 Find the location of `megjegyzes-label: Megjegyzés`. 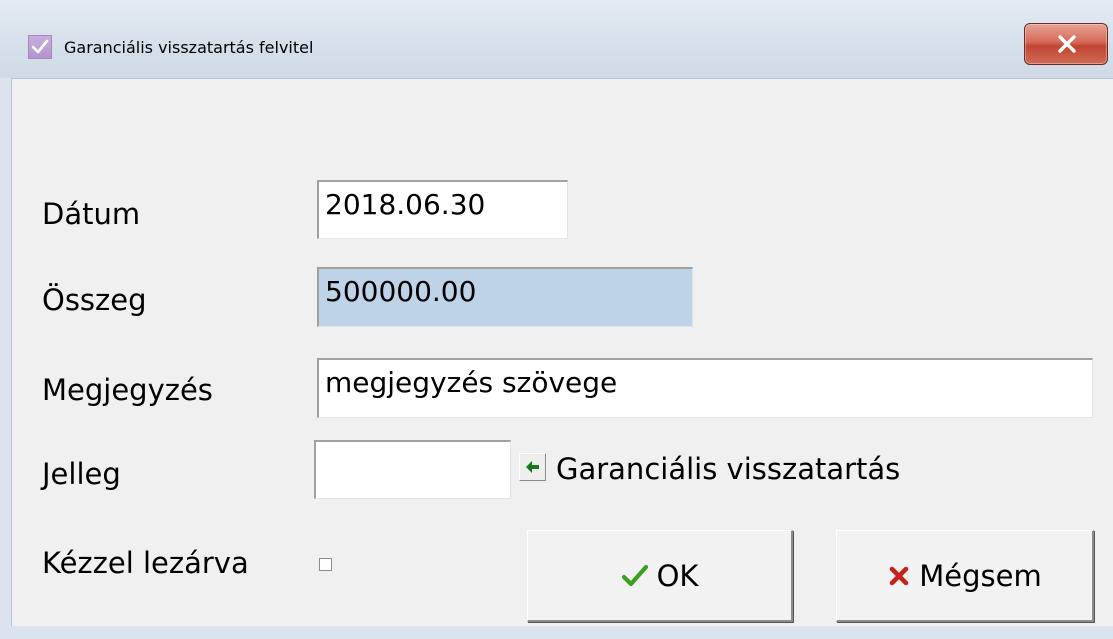

megjegyzes-label: Megjegyzés is located at coordinates (127, 390).